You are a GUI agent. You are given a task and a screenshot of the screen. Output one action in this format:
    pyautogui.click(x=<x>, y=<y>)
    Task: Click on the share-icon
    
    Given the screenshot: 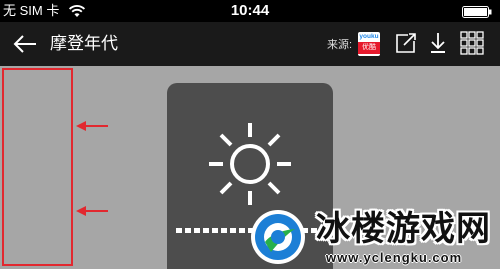 What is the action you would take?
    pyautogui.click(x=406, y=43)
    